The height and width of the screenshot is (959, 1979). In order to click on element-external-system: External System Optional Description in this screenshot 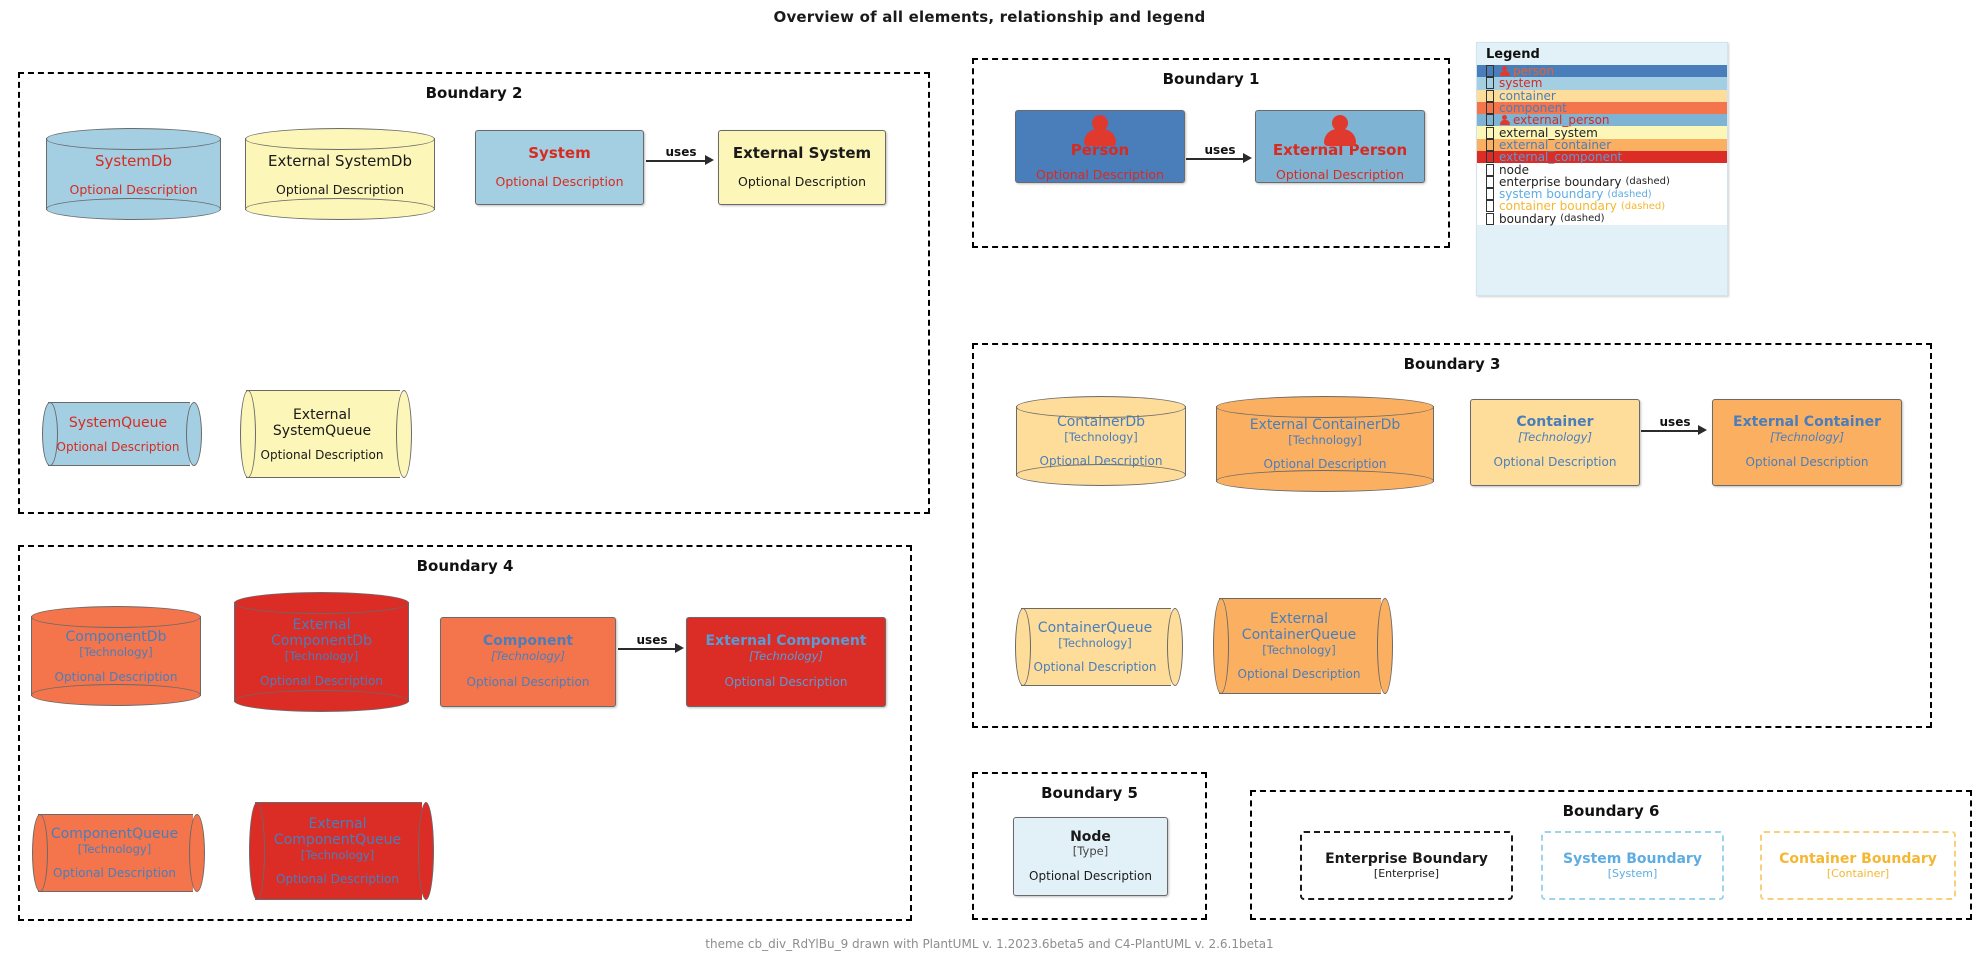, I will do `click(802, 167)`.